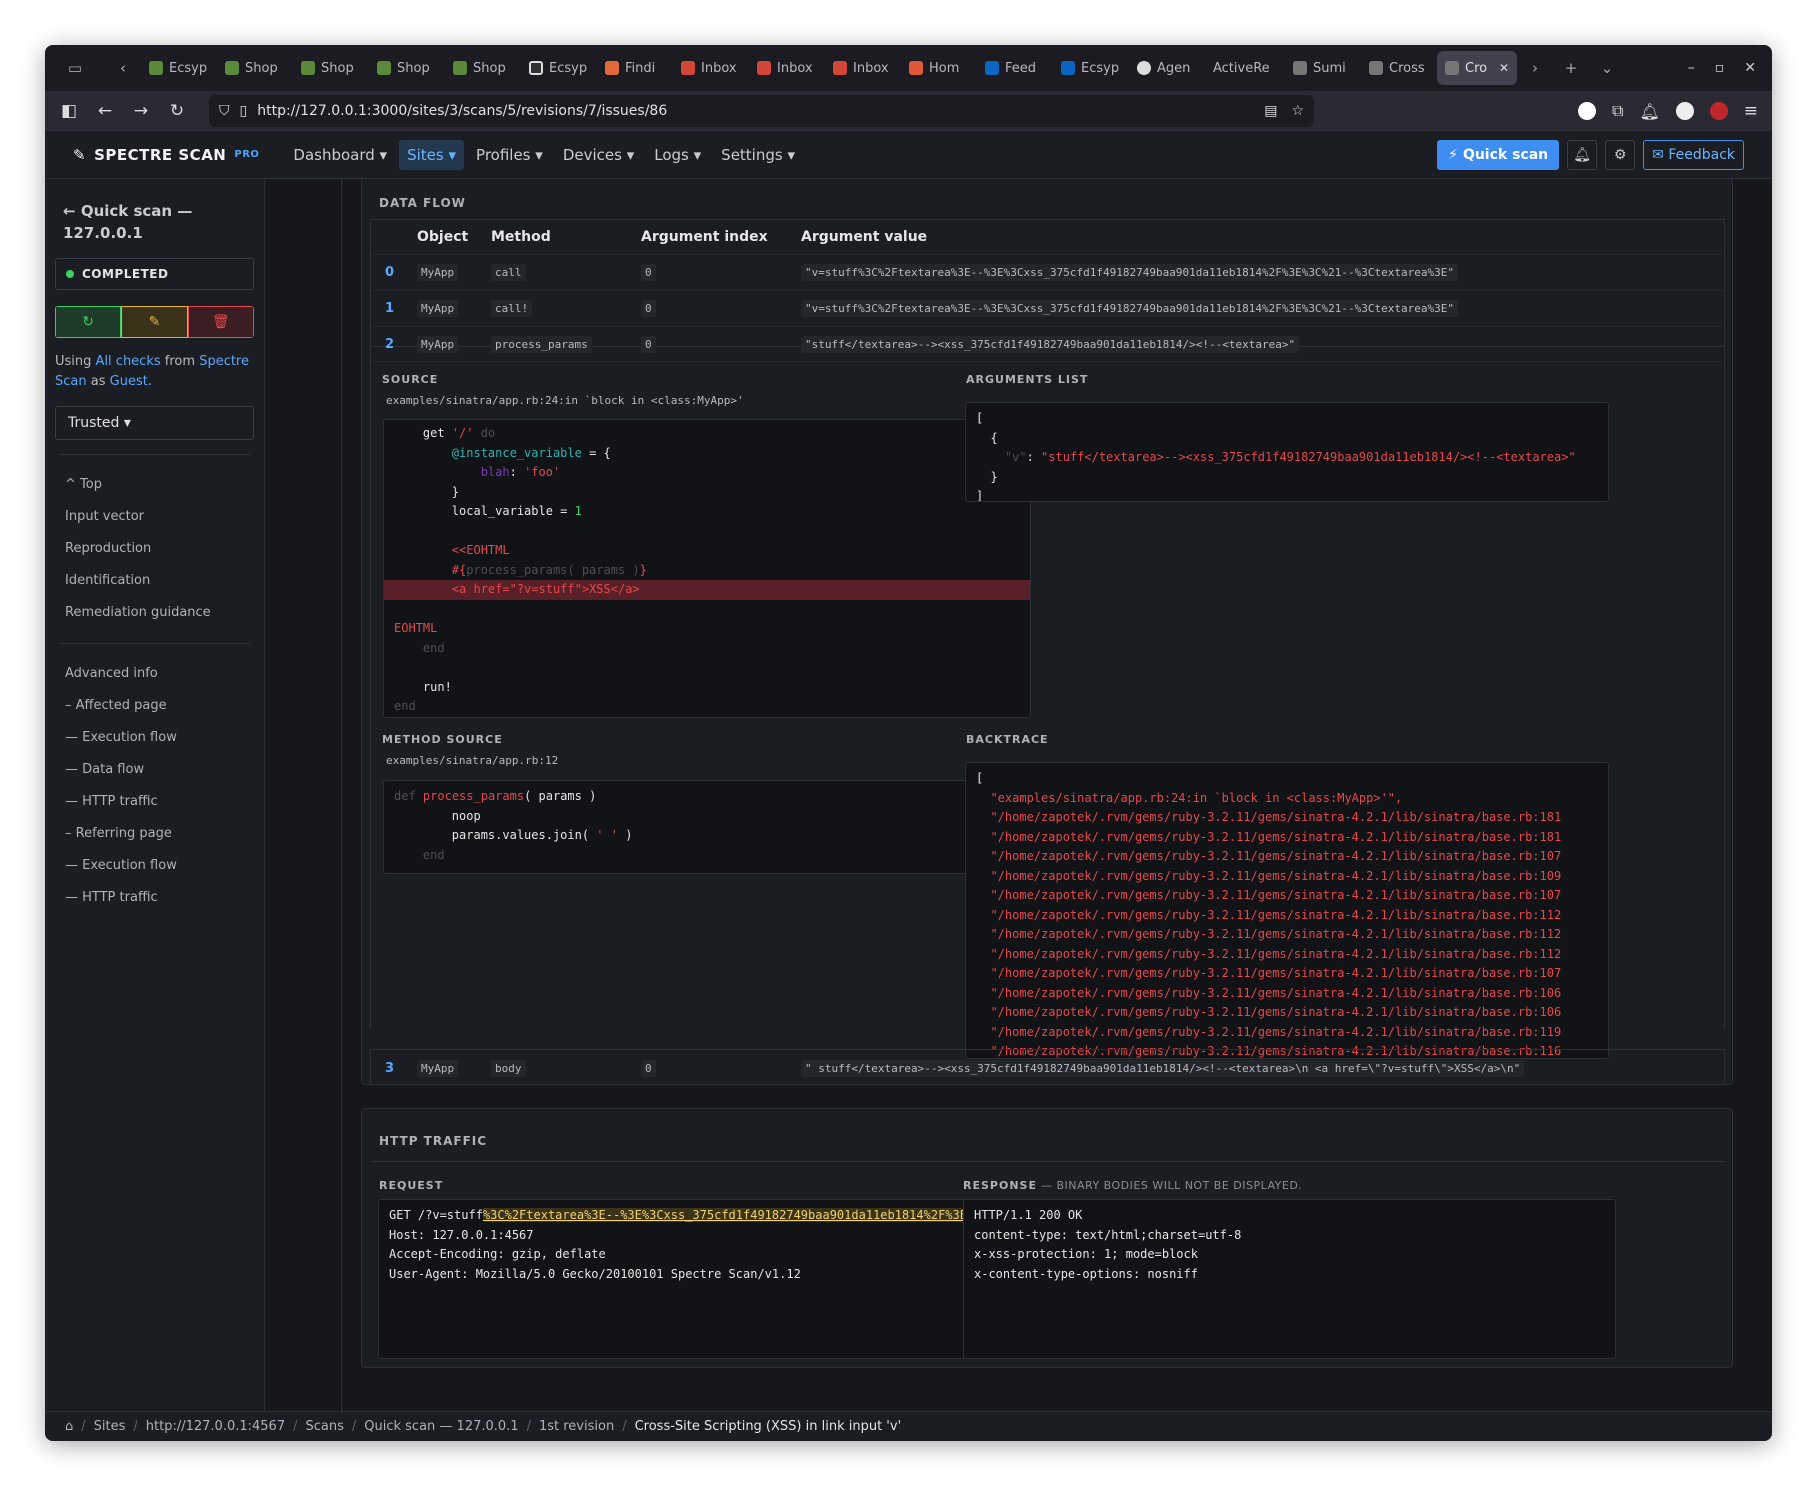  What do you see at coordinates (69, 211) in the screenshot?
I see `back-arrow-icon: ←` at bounding box center [69, 211].